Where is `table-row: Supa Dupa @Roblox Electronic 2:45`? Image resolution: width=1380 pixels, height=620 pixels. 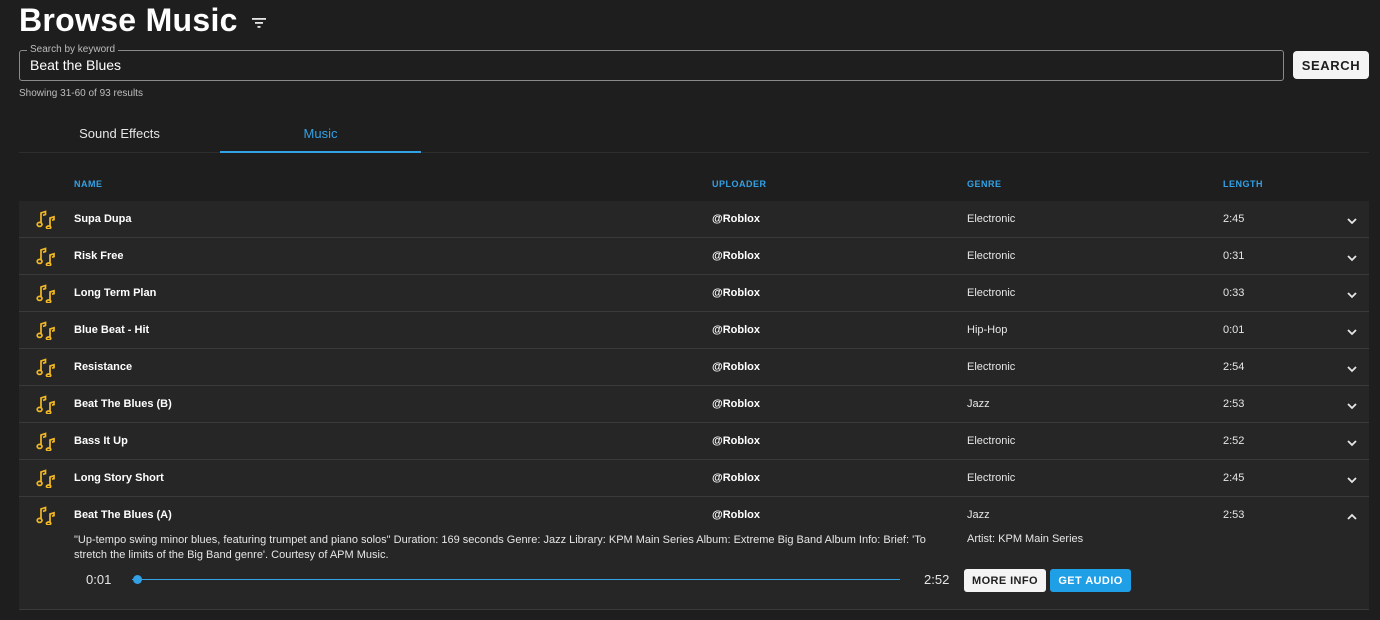
table-row: Supa Dupa @Roblox Electronic 2:45 is located at coordinates (694, 219).